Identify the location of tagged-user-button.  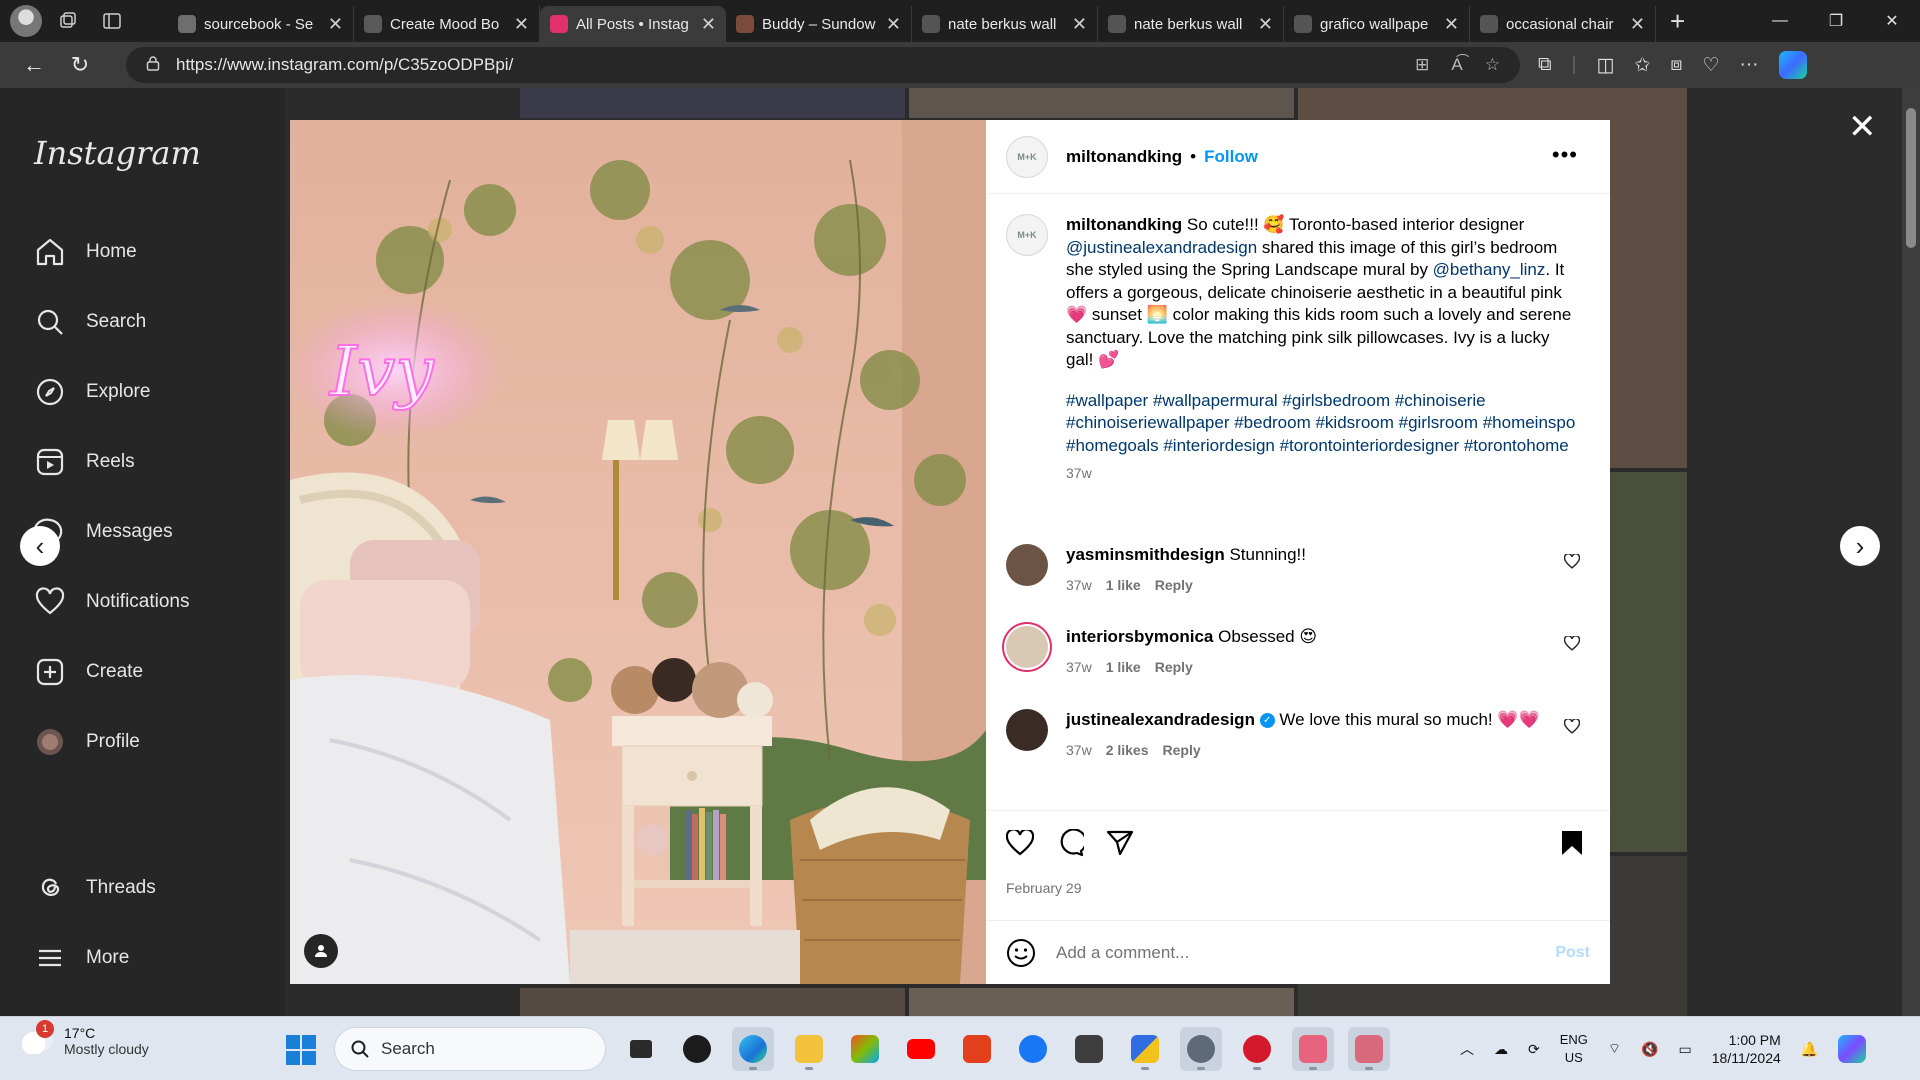
(321, 951).